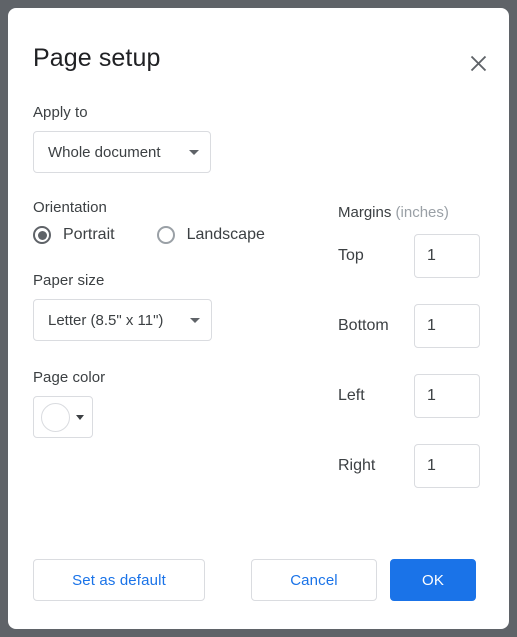 The width and height of the screenshot is (517, 637). Describe the element at coordinates (410, 256) in the screenshot. I see `margin-row-top: Top` at that location.